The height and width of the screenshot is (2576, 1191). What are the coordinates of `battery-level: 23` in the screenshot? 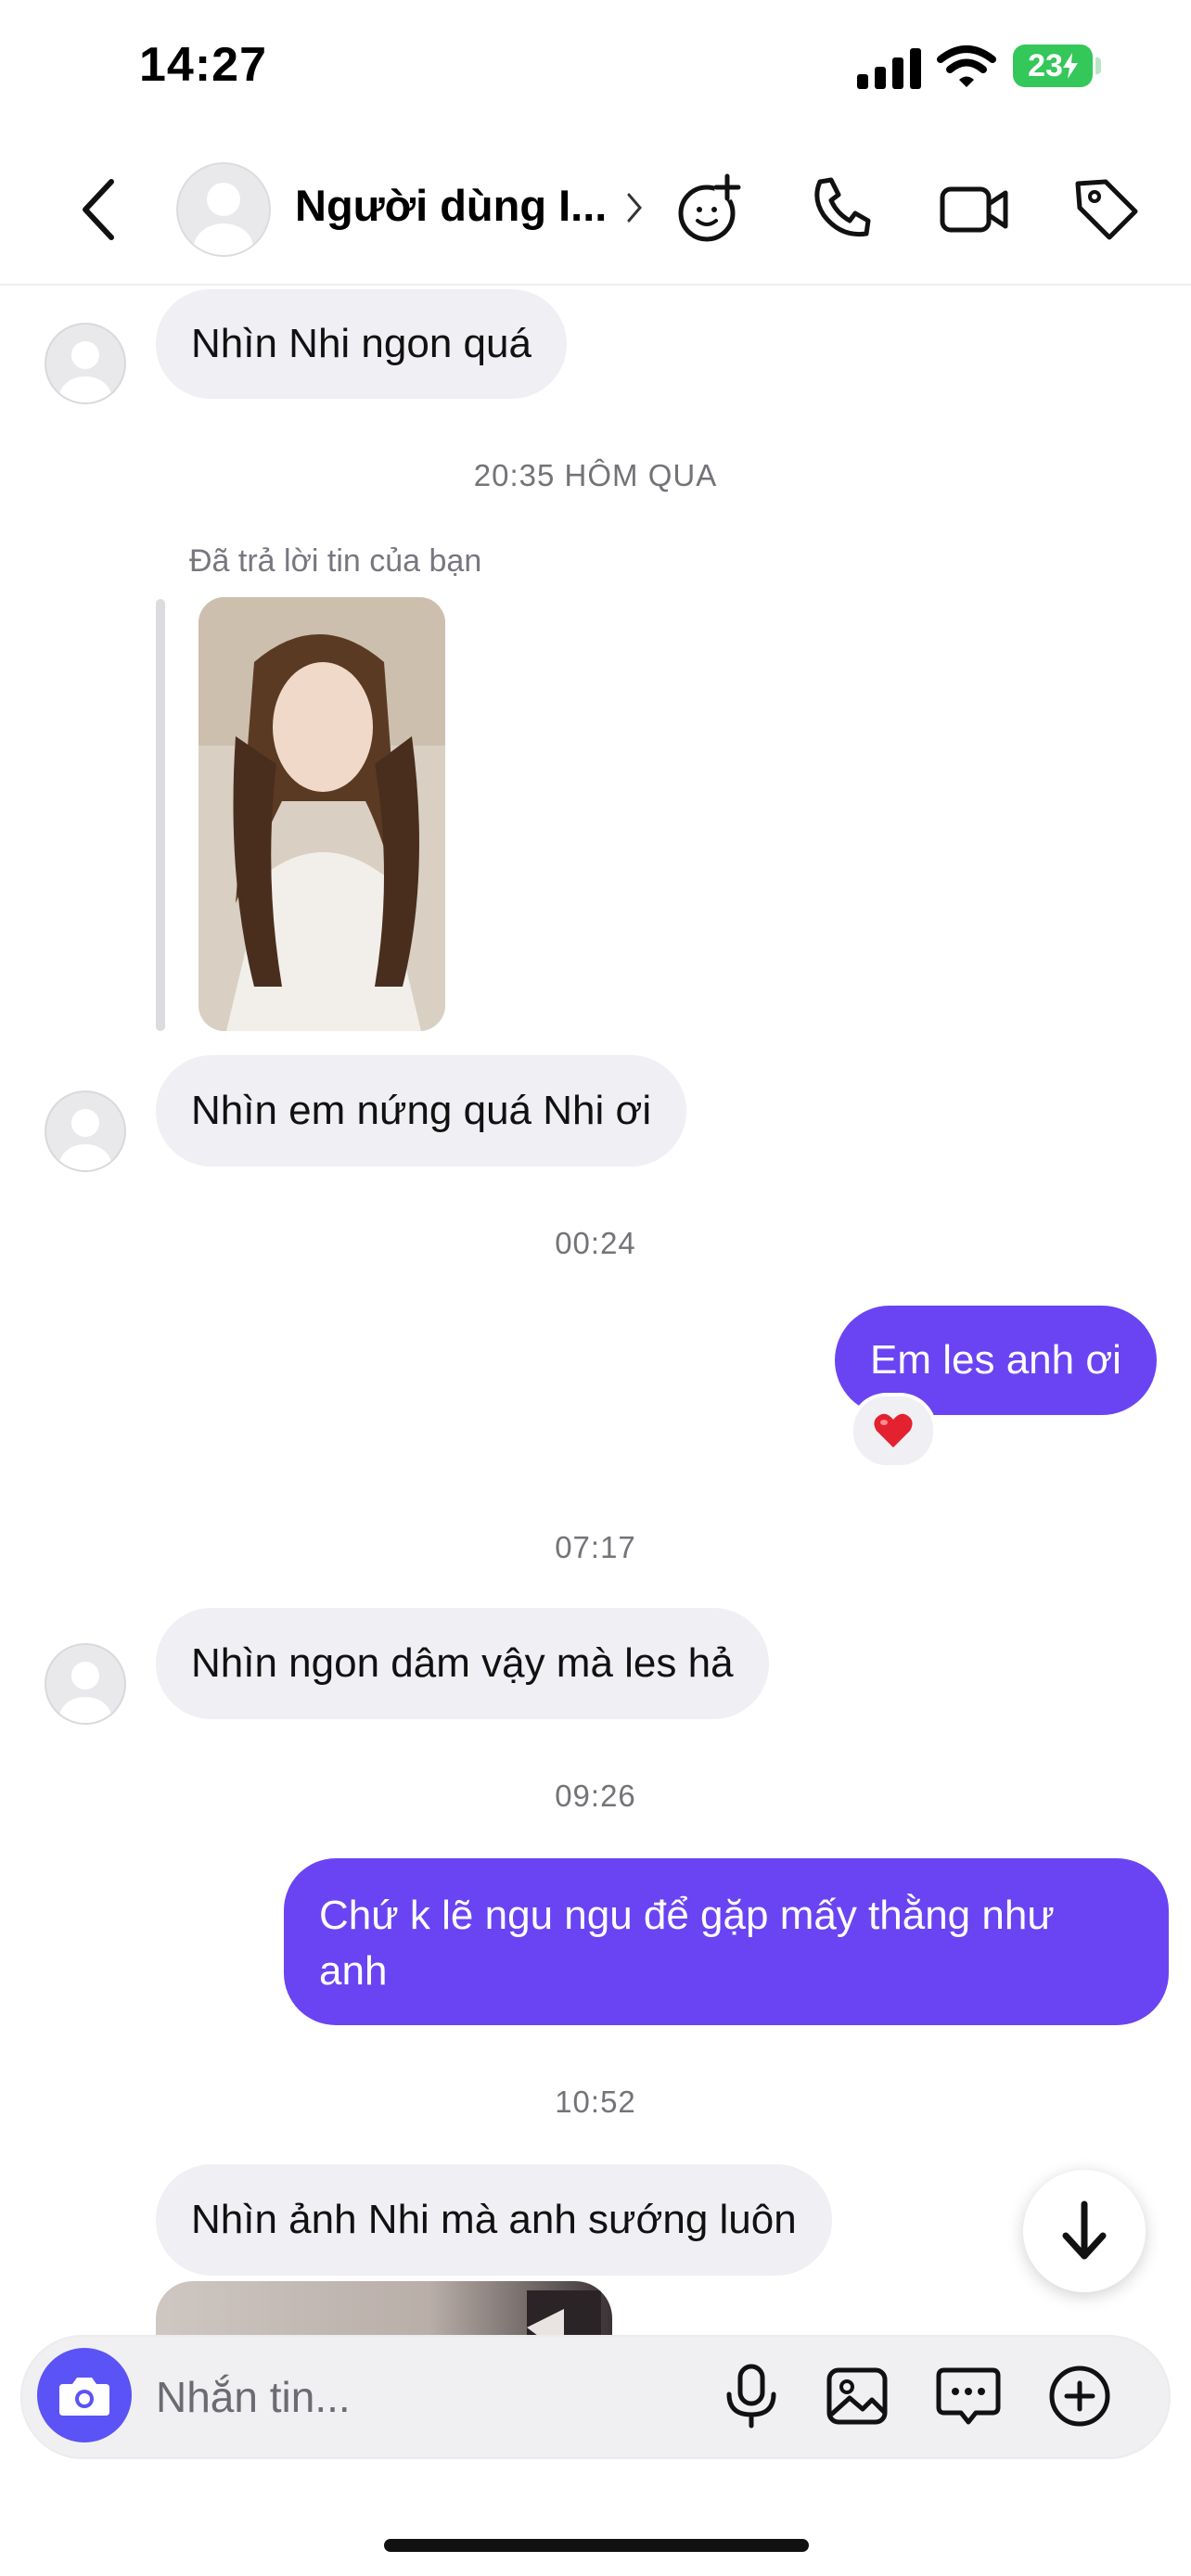 It's located at (1045, 65).